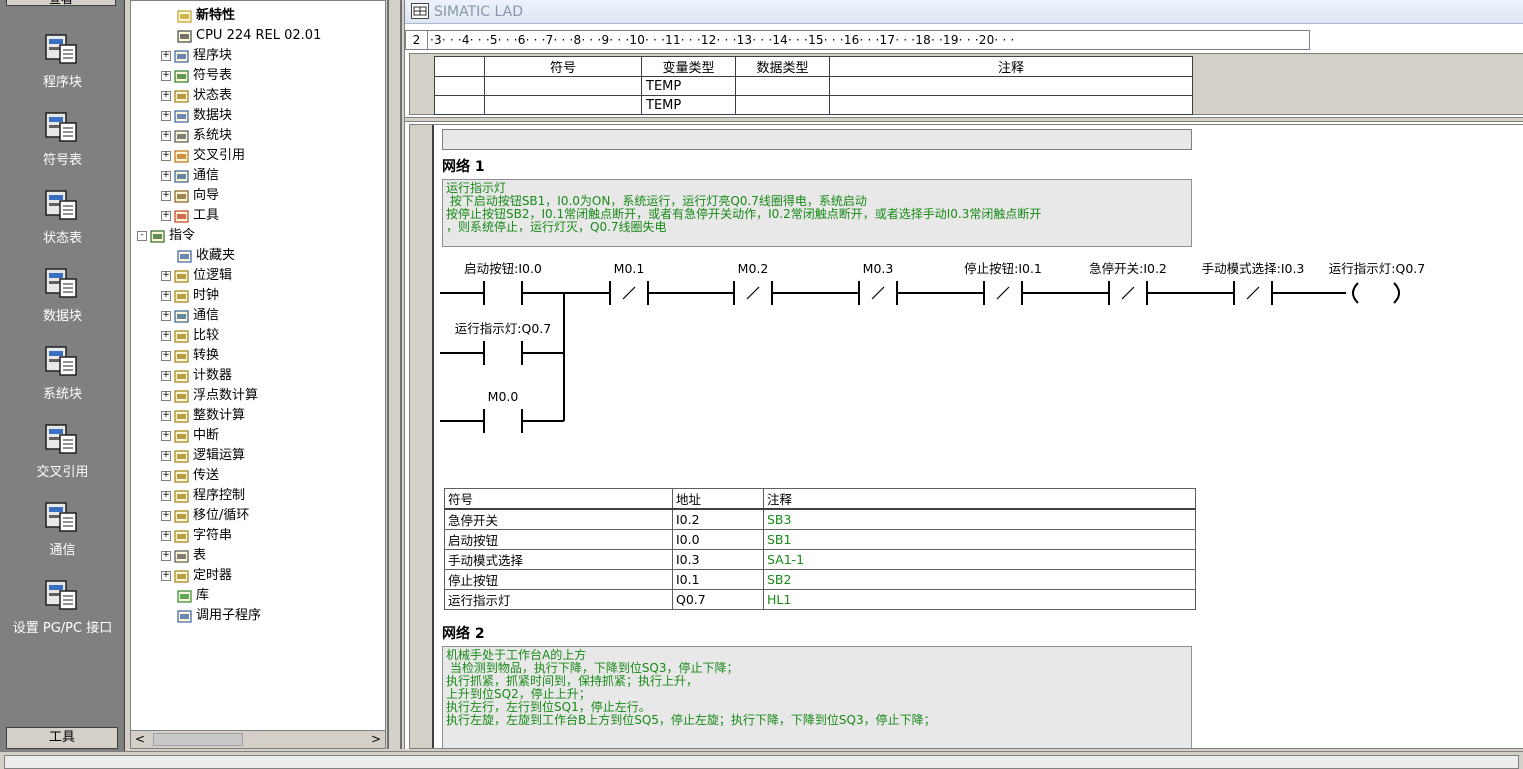 The image size is (1523, 769). I want to click on tree-item: 库, so click(185, 596).